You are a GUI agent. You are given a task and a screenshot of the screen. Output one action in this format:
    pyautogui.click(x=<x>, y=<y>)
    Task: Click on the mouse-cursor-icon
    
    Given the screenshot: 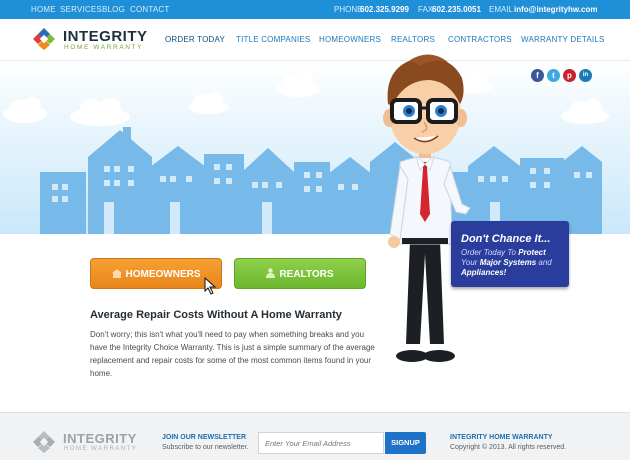 What is the action you would take?
    pyautogui.click(x=210, y=286)
    